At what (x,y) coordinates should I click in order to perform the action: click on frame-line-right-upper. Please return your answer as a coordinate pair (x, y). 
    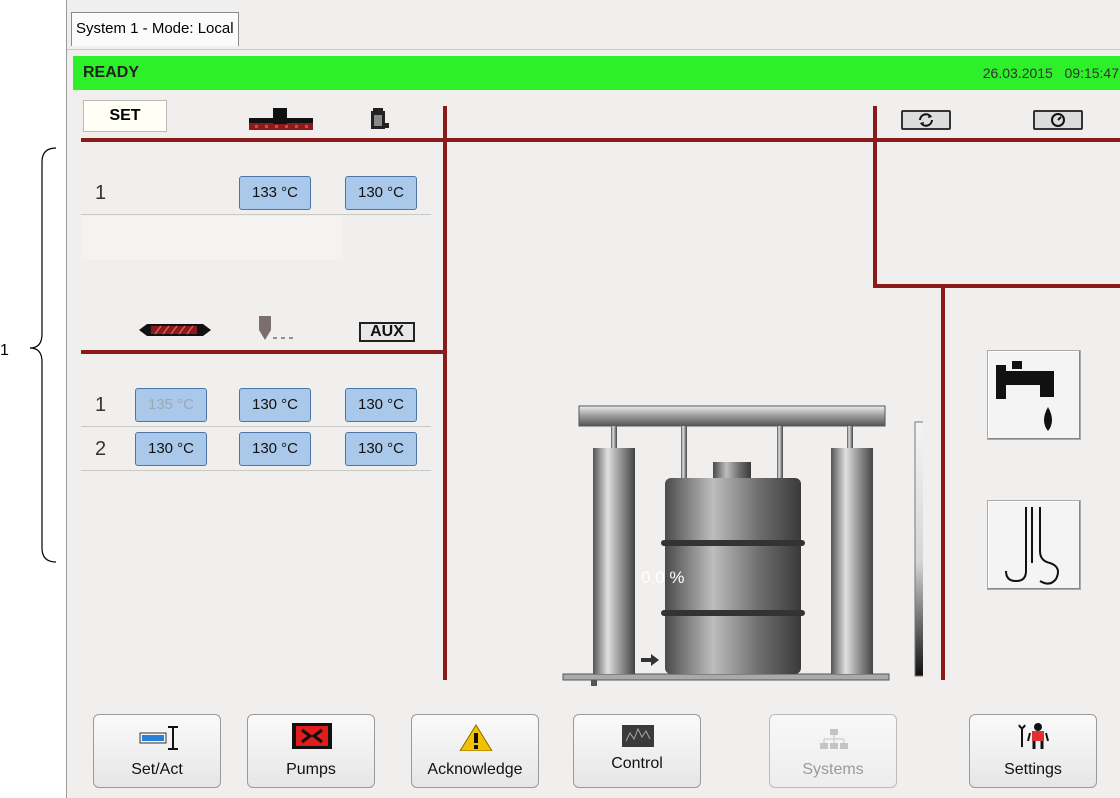
    Looking at the image, I should click on (875, 196).